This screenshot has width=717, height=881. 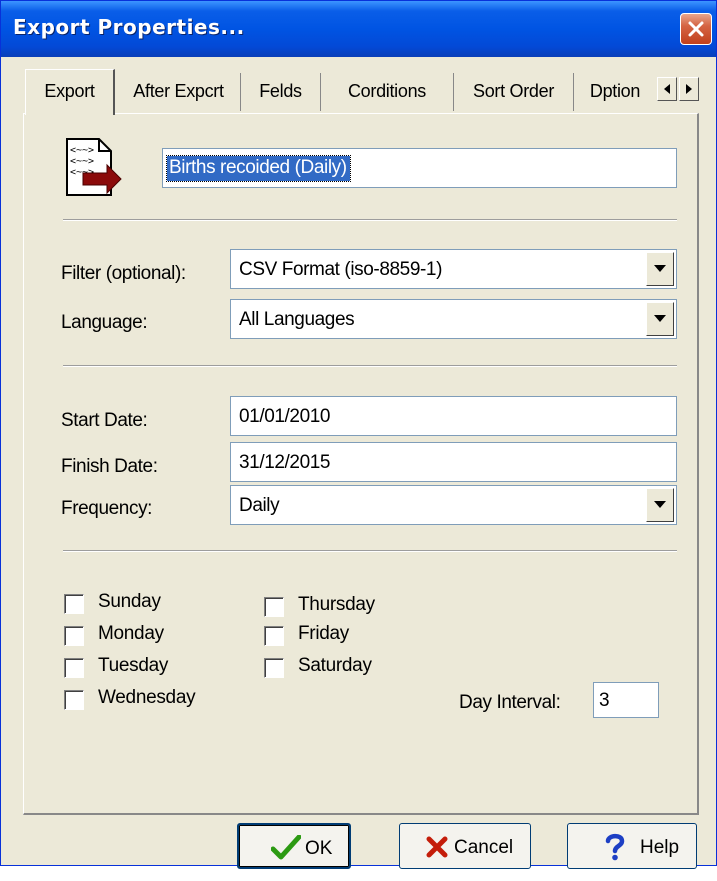 What do you see at coordinates (335, 665) in the screenshot?
I see `checkbox-label-saturday: Saturday` at bounding box center [335, 665].